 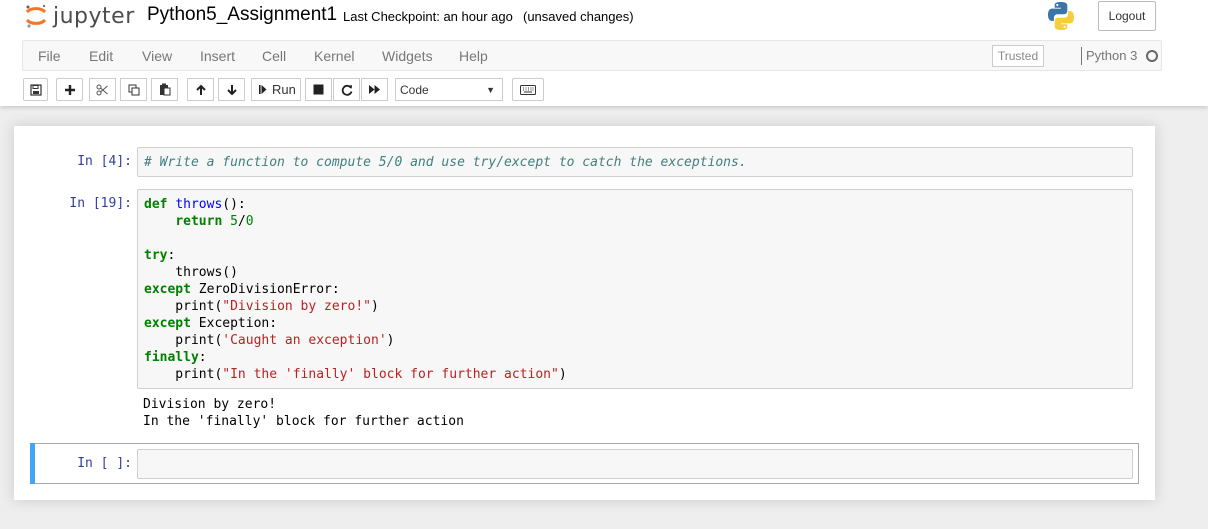 I want to click on logout-button: Logout, so click(x=1127, y=16).